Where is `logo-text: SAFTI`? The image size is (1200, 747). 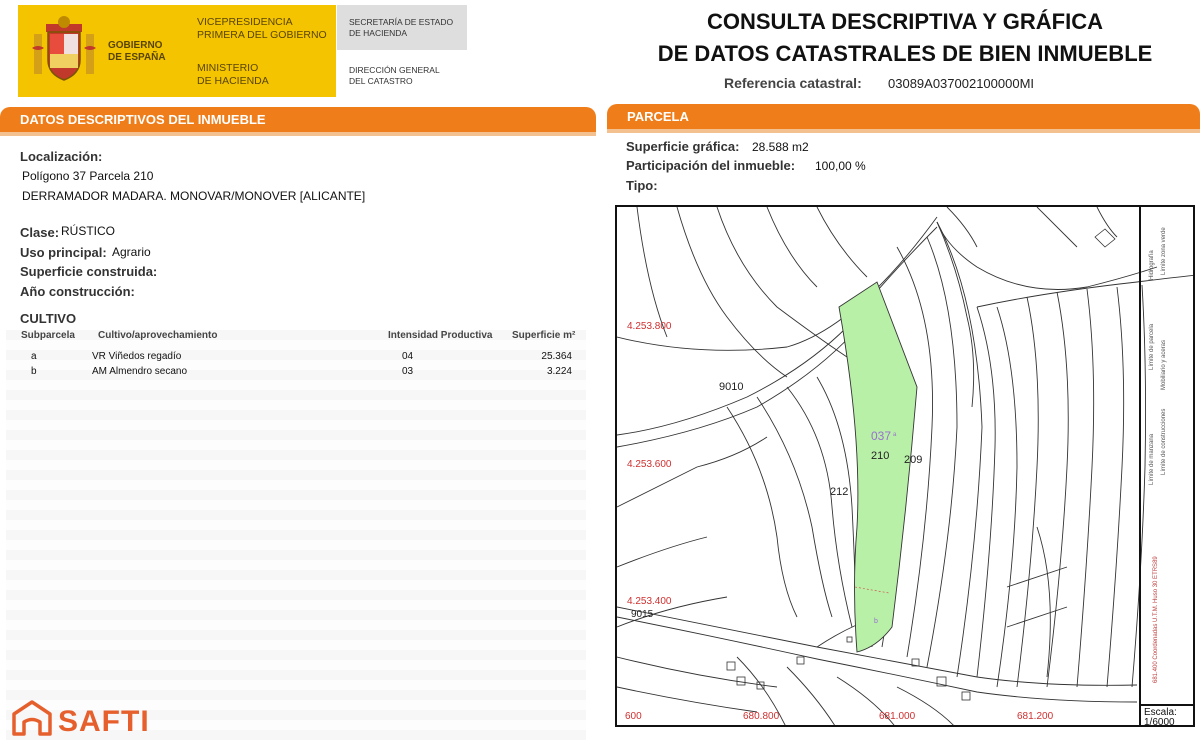 logo-text: SAFTI is located at coordinates (104, 720).